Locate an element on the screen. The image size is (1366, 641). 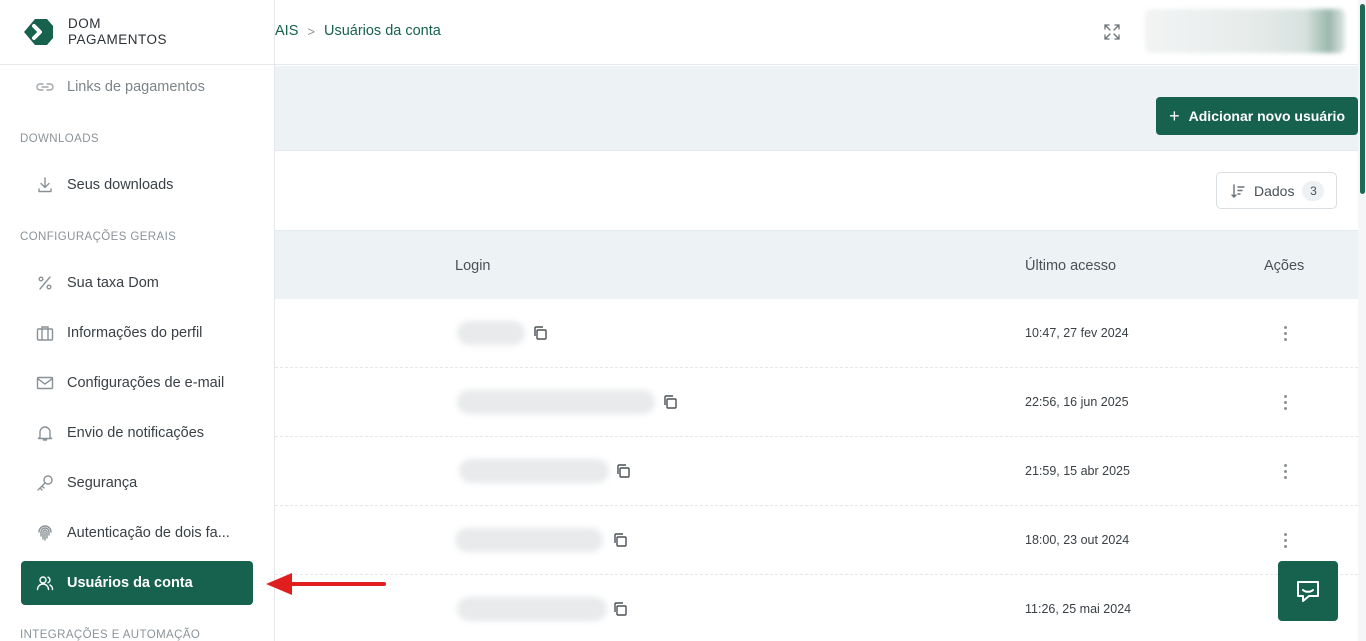
briefcase-icon is located at coordinates (45, 333).